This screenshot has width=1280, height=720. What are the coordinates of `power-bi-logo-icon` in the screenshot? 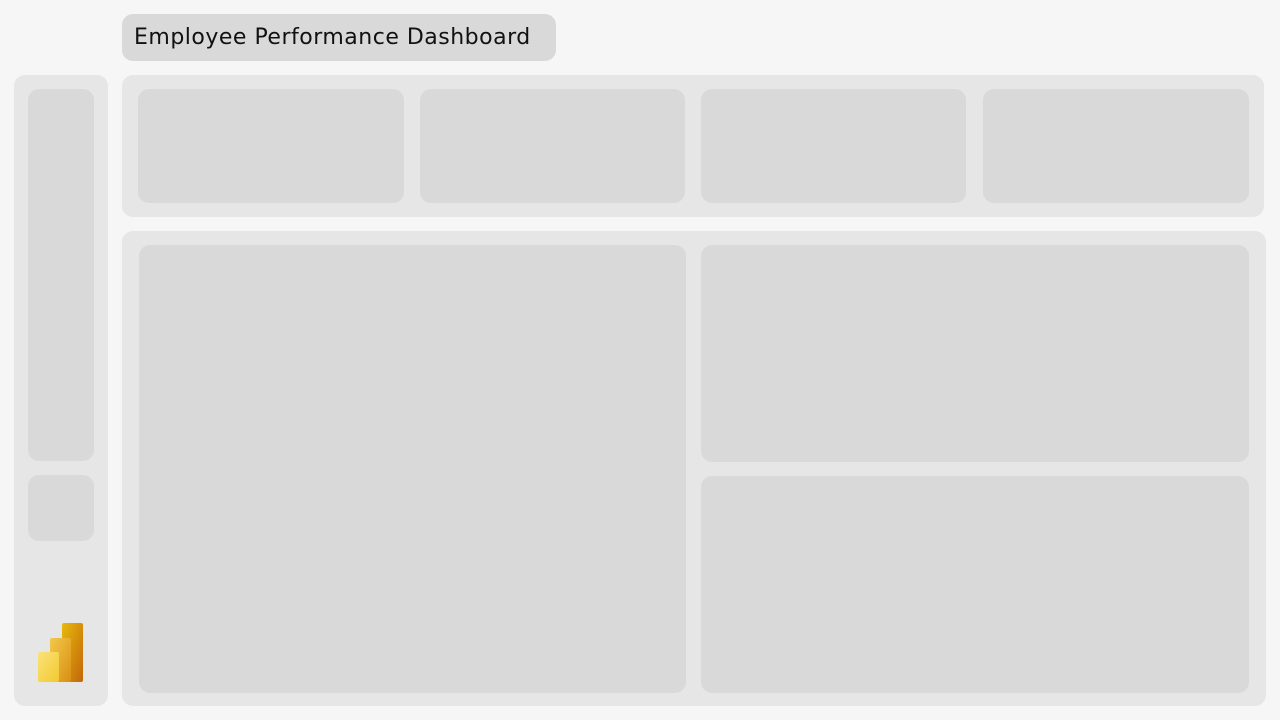 It's located at (60, 652).